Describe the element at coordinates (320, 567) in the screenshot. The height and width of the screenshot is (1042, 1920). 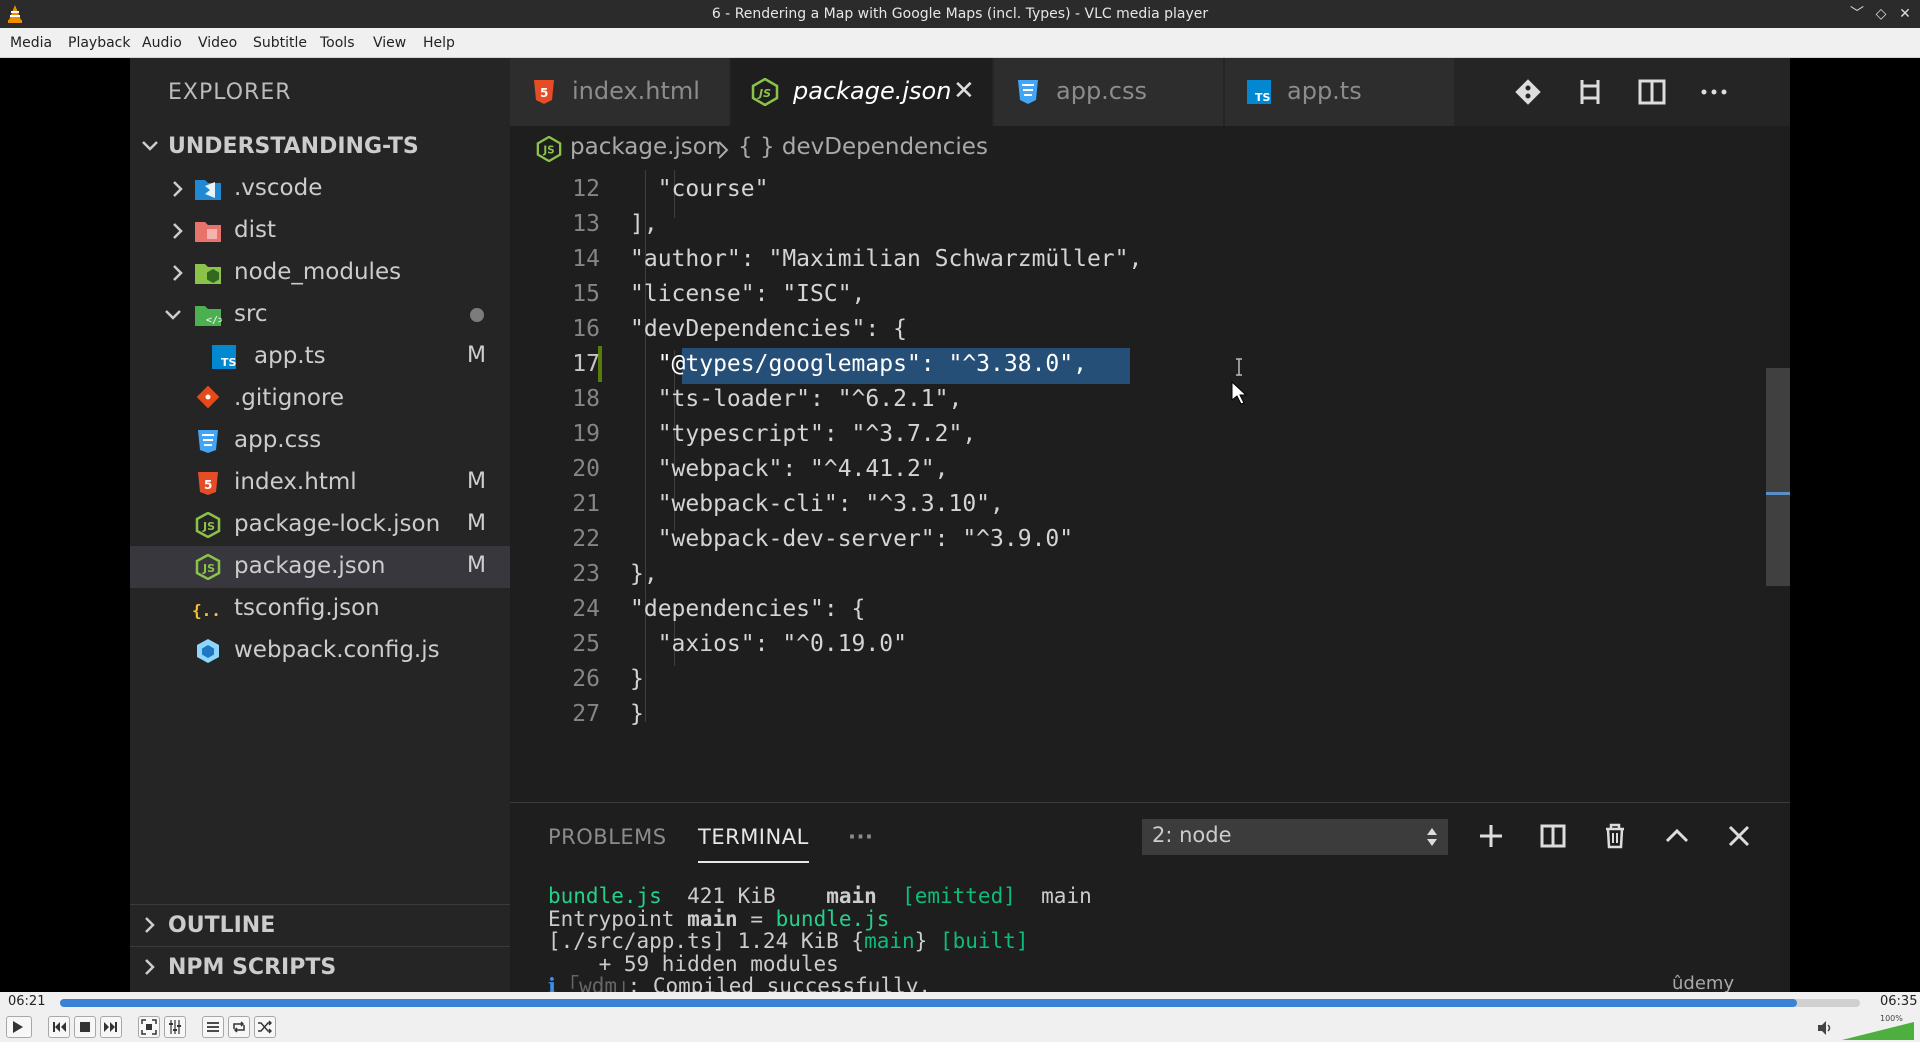
I see `tree-item-package-json: JS package.json M` at that location.